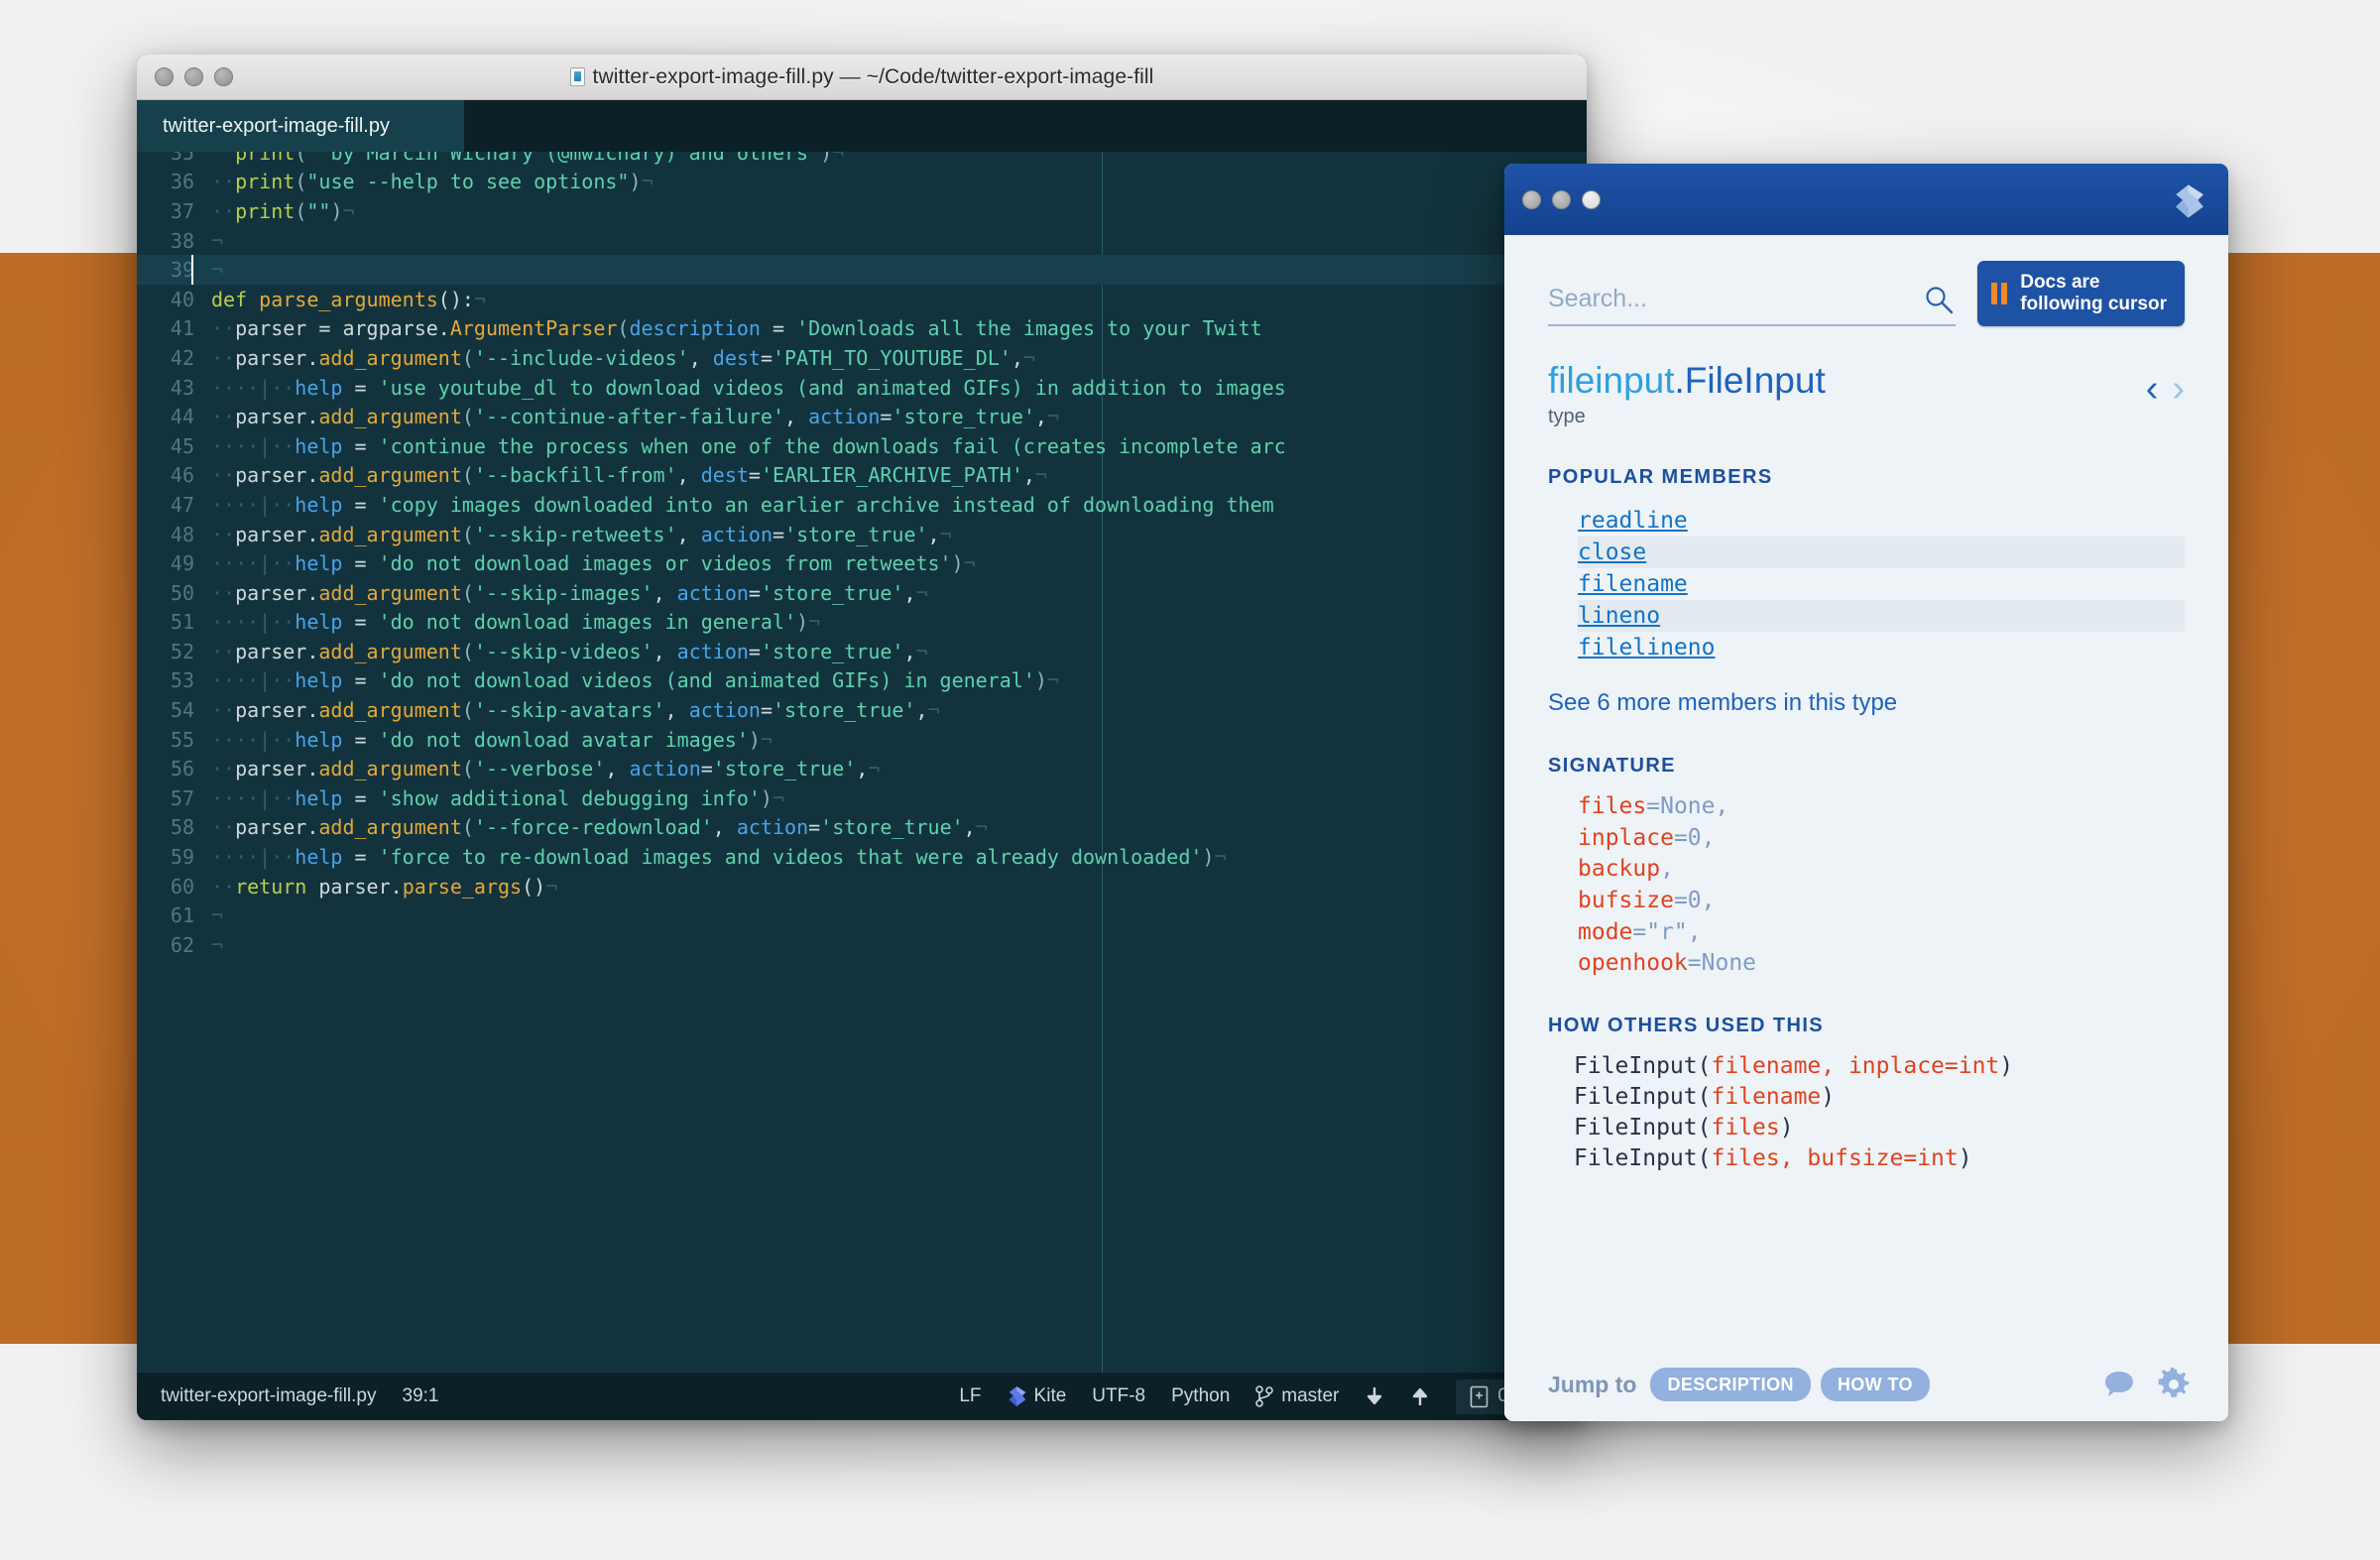 Image resolution: width=2380 pixels, height=1560 pixels. I want to click on code-line: 40 def parse_arguments():¬, so click(862, 299).